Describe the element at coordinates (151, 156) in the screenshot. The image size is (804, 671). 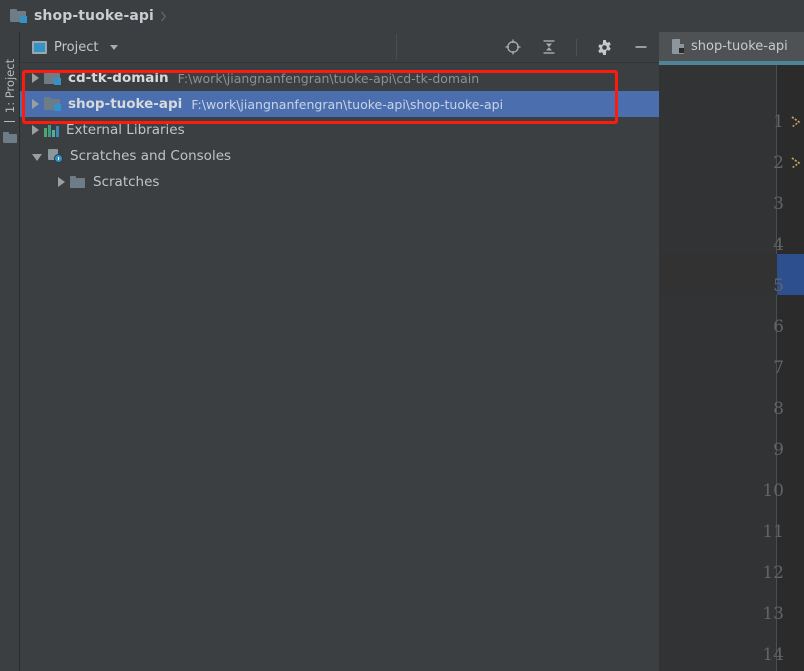
I see `tree-item-label: Scratches and Consoles` at that location.